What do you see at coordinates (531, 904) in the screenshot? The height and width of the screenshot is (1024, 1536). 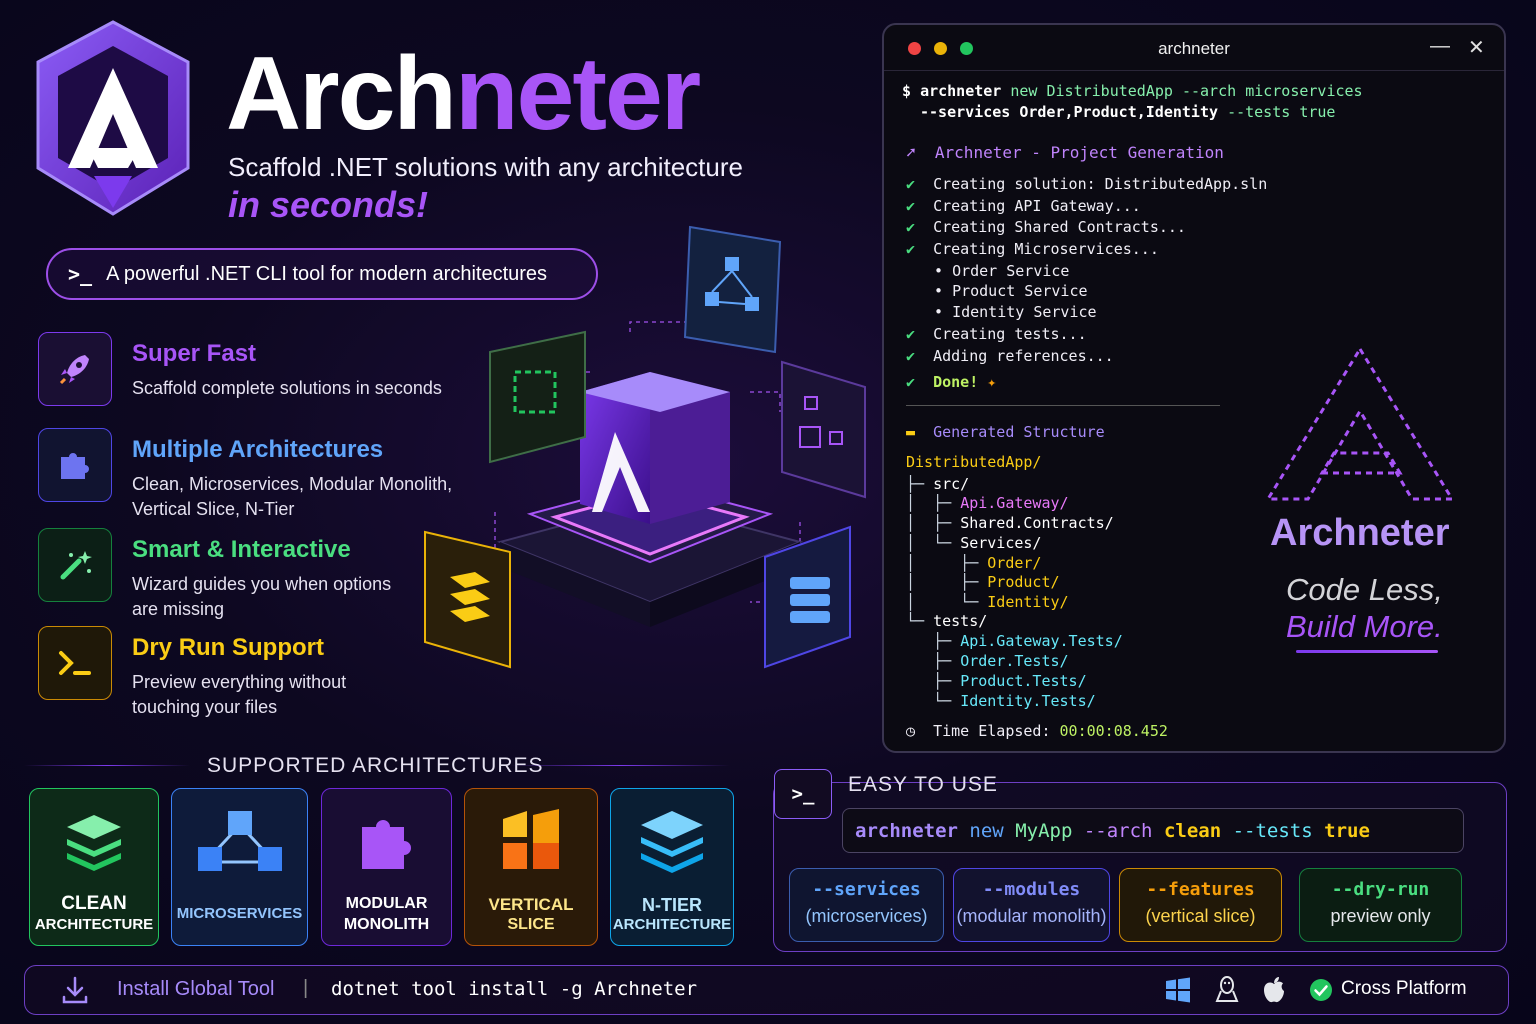 I see `arch-label-line1: VERTICAL` at bounding box center [531, 904].